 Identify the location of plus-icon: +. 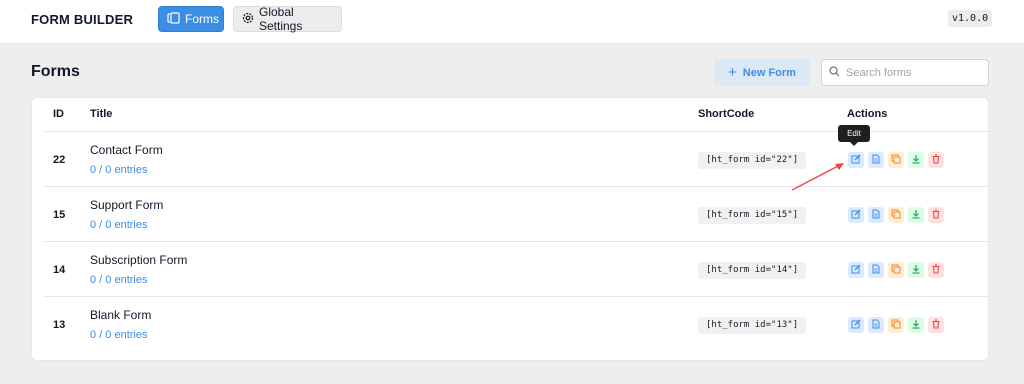
(732, 72).